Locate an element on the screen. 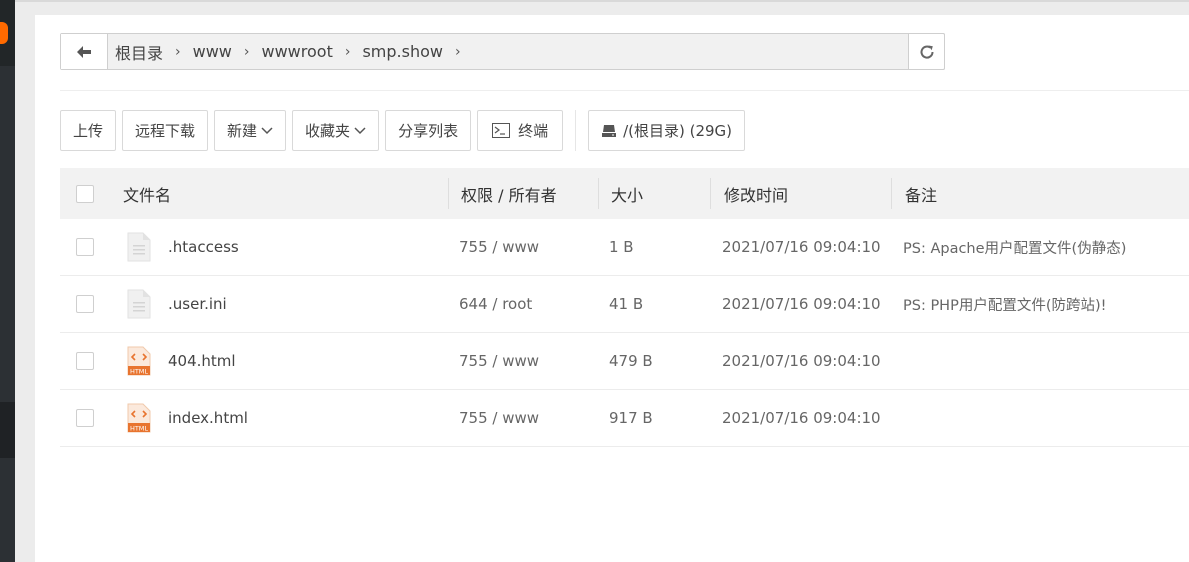 The image size is (1189, 562). breadcrumb: 根目录 › www › wwwroot › smp.show › is located at coordinates (286, 51).